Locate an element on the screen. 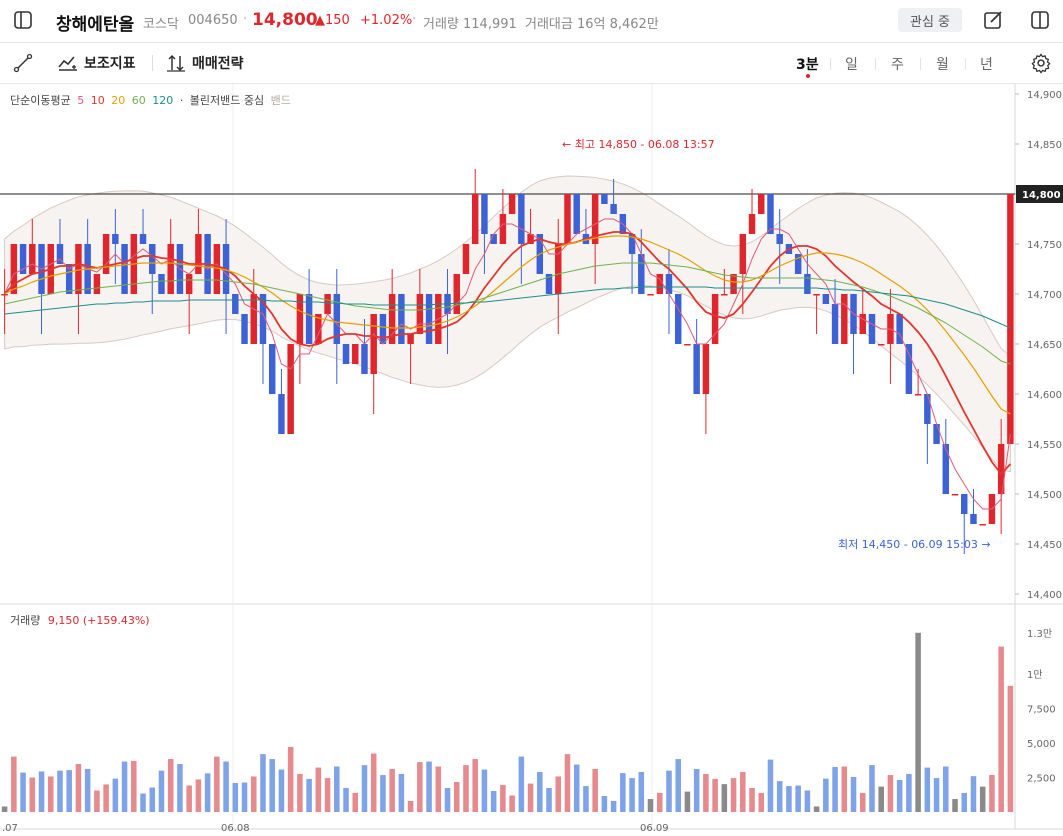 The height and width of the screenshot is (836, 1063). edit-icon is located at coordinates (993, 20).